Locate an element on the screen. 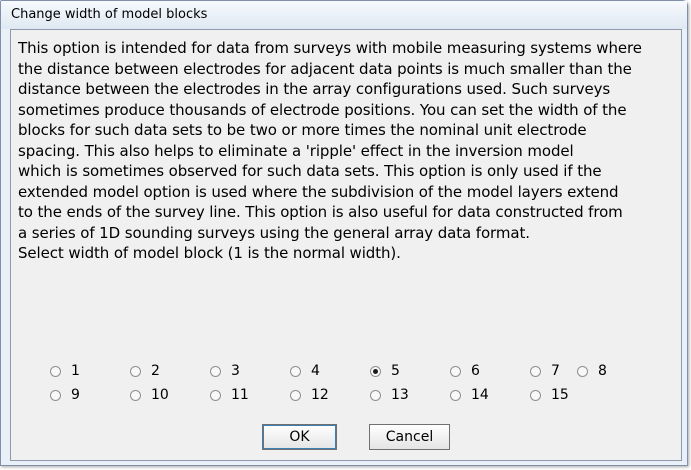  radio-label: 6 is located at coordinates (475, 371).